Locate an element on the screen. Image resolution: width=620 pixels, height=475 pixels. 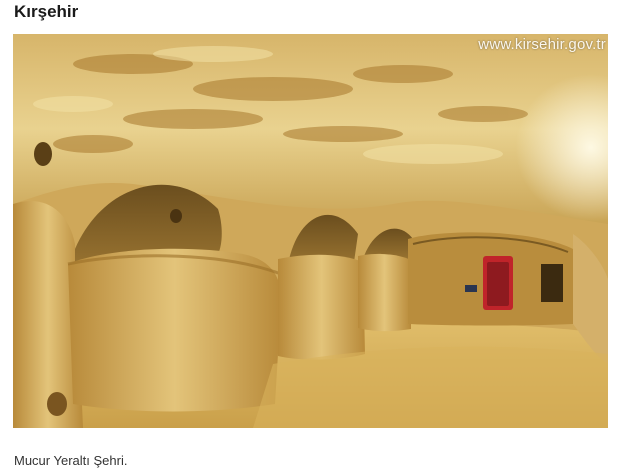
photo-caption: Mucur Yeraltı Şehri. is located at coordinates (71, 460).